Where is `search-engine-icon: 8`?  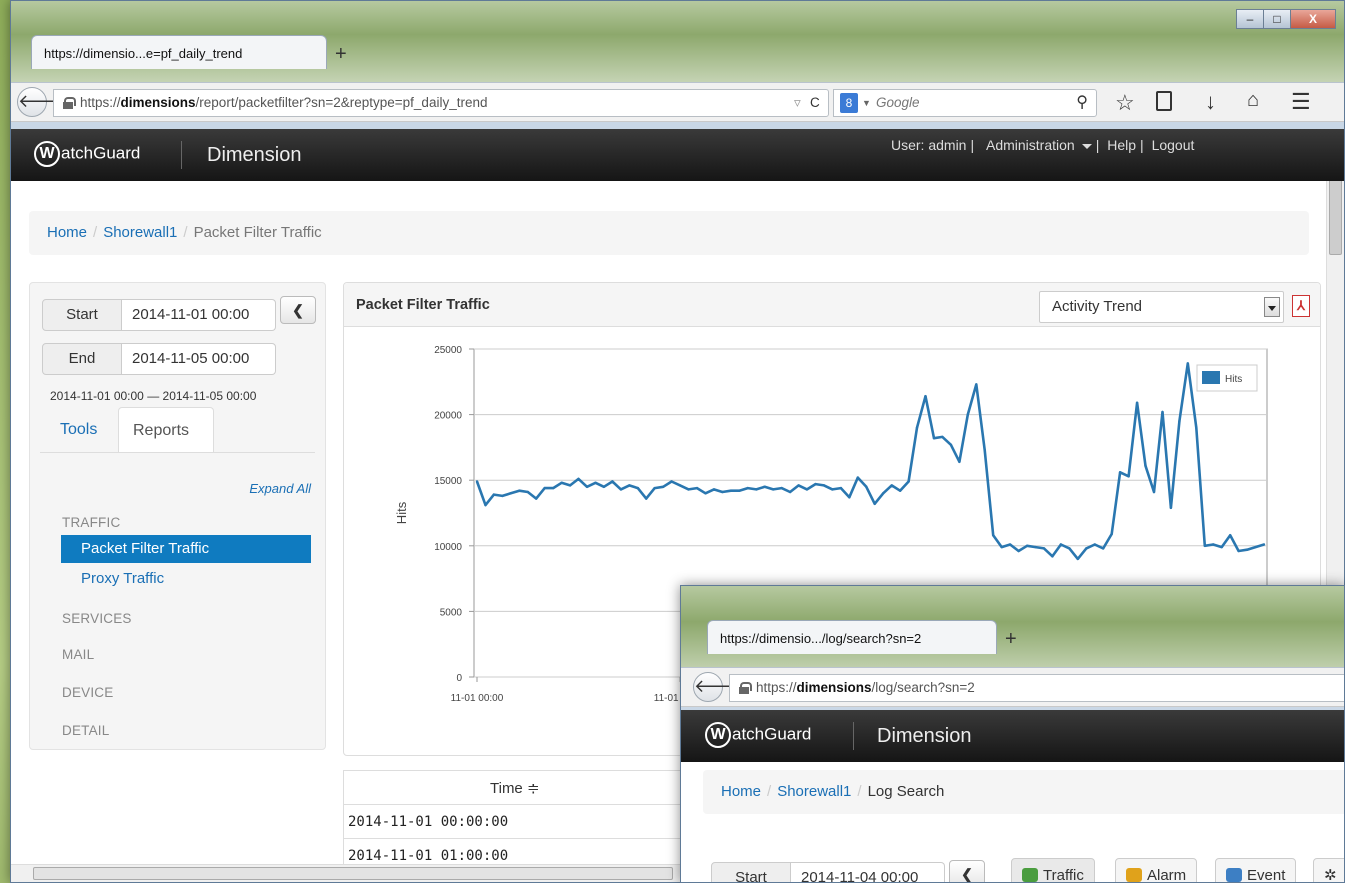
search-engine-icon: 8 is located at coordinates (849, 103).